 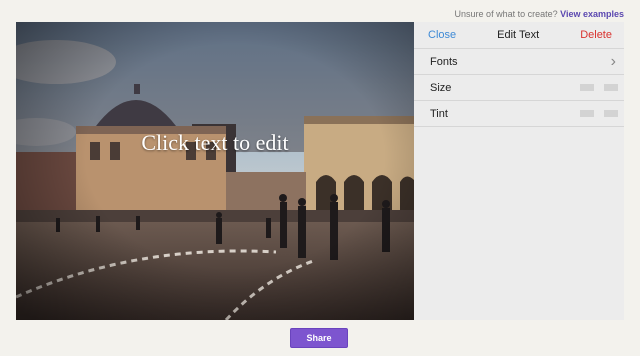 I want to click on size-row: Size, so click(x=519, y=88).